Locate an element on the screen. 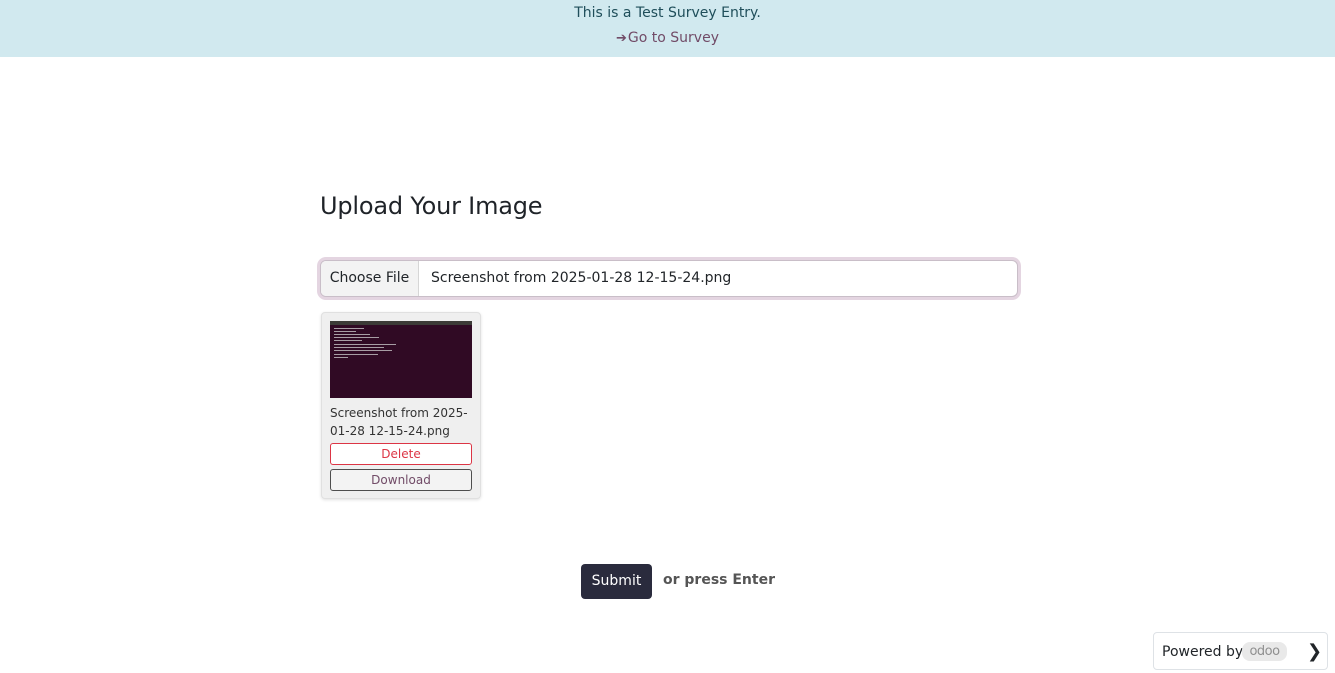 This screenshot has height=673, width=1335. submit-button: Submit is located at coordinates (616, 581).